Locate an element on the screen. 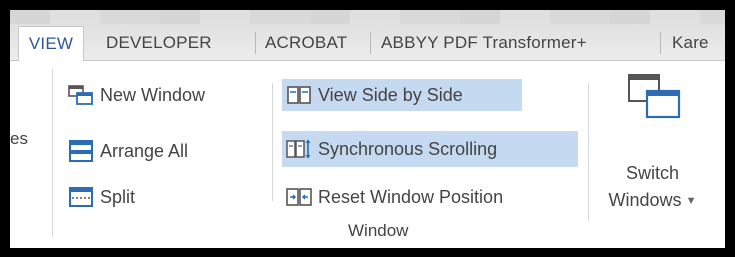 Image resolution: width=735 pixels, height=257 pixels. previous-group-label-fragment: es is located at coordinates (19, 138).